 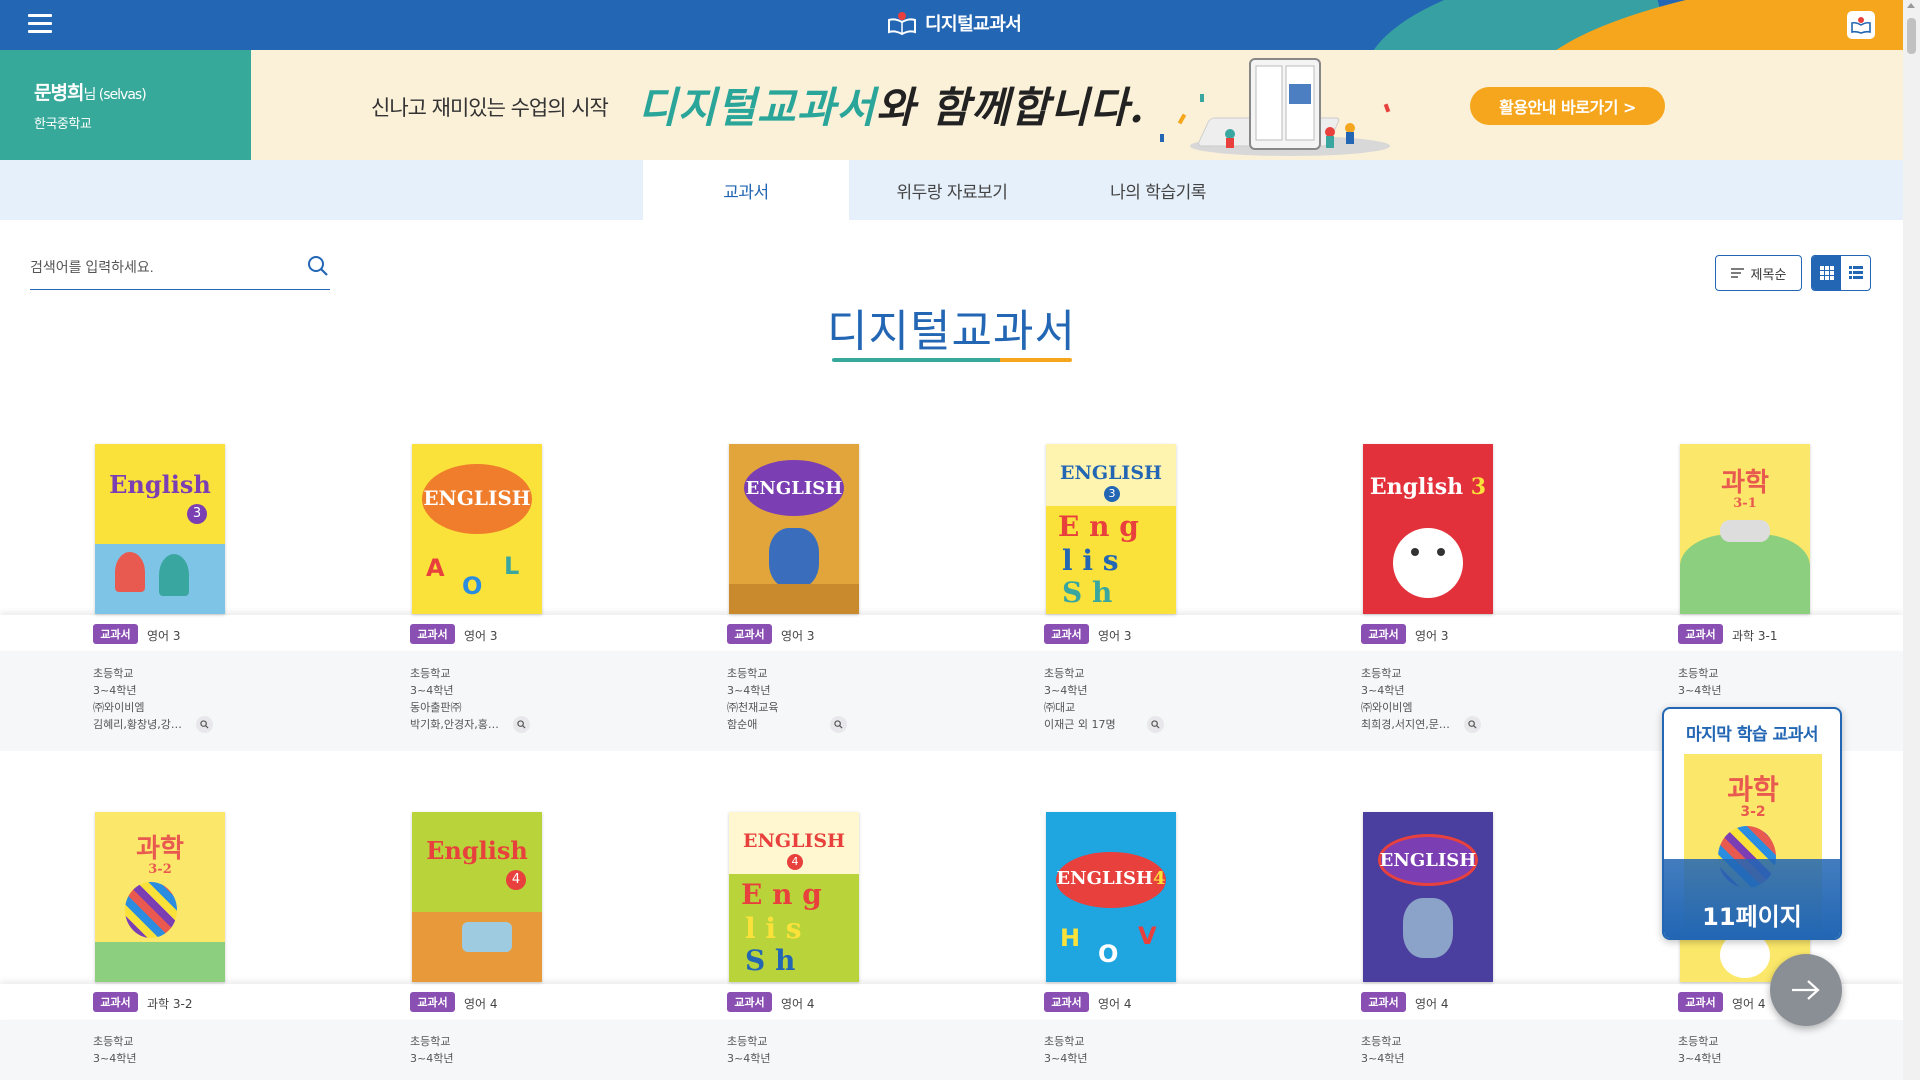 I want to click on title-underline, so click(x=952, y=360).